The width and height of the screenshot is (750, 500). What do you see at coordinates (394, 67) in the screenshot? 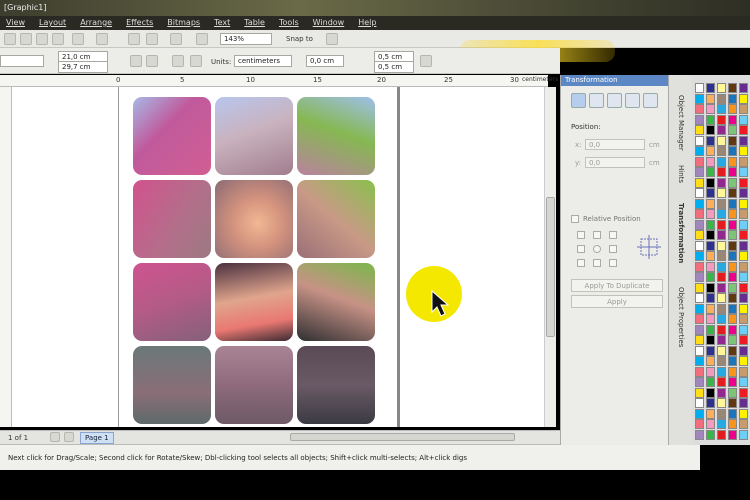
I see `duplicate-y-field: 0,5 cm` at bounding box center [394, 67].